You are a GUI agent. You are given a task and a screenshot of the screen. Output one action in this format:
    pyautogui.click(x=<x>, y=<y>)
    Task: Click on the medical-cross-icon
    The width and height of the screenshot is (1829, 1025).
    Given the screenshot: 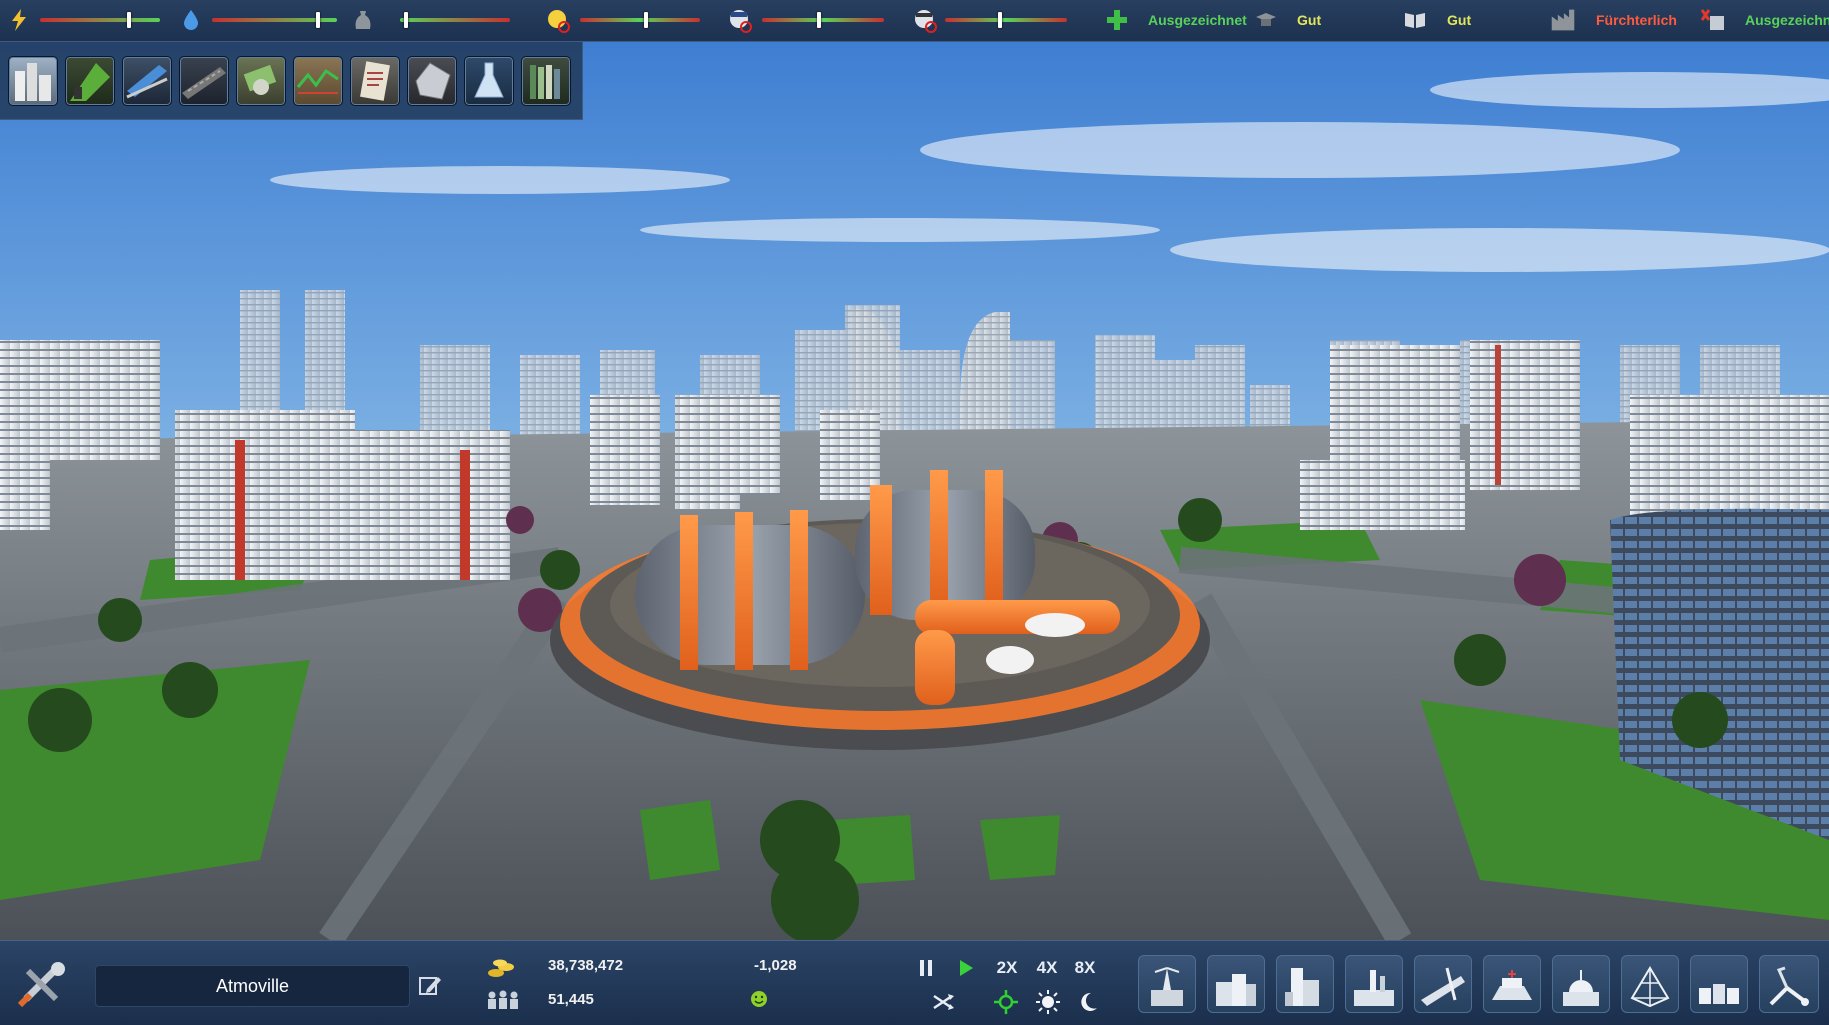 What is the action you would take?
    pyautogui.click(x=1117, y=20)
    